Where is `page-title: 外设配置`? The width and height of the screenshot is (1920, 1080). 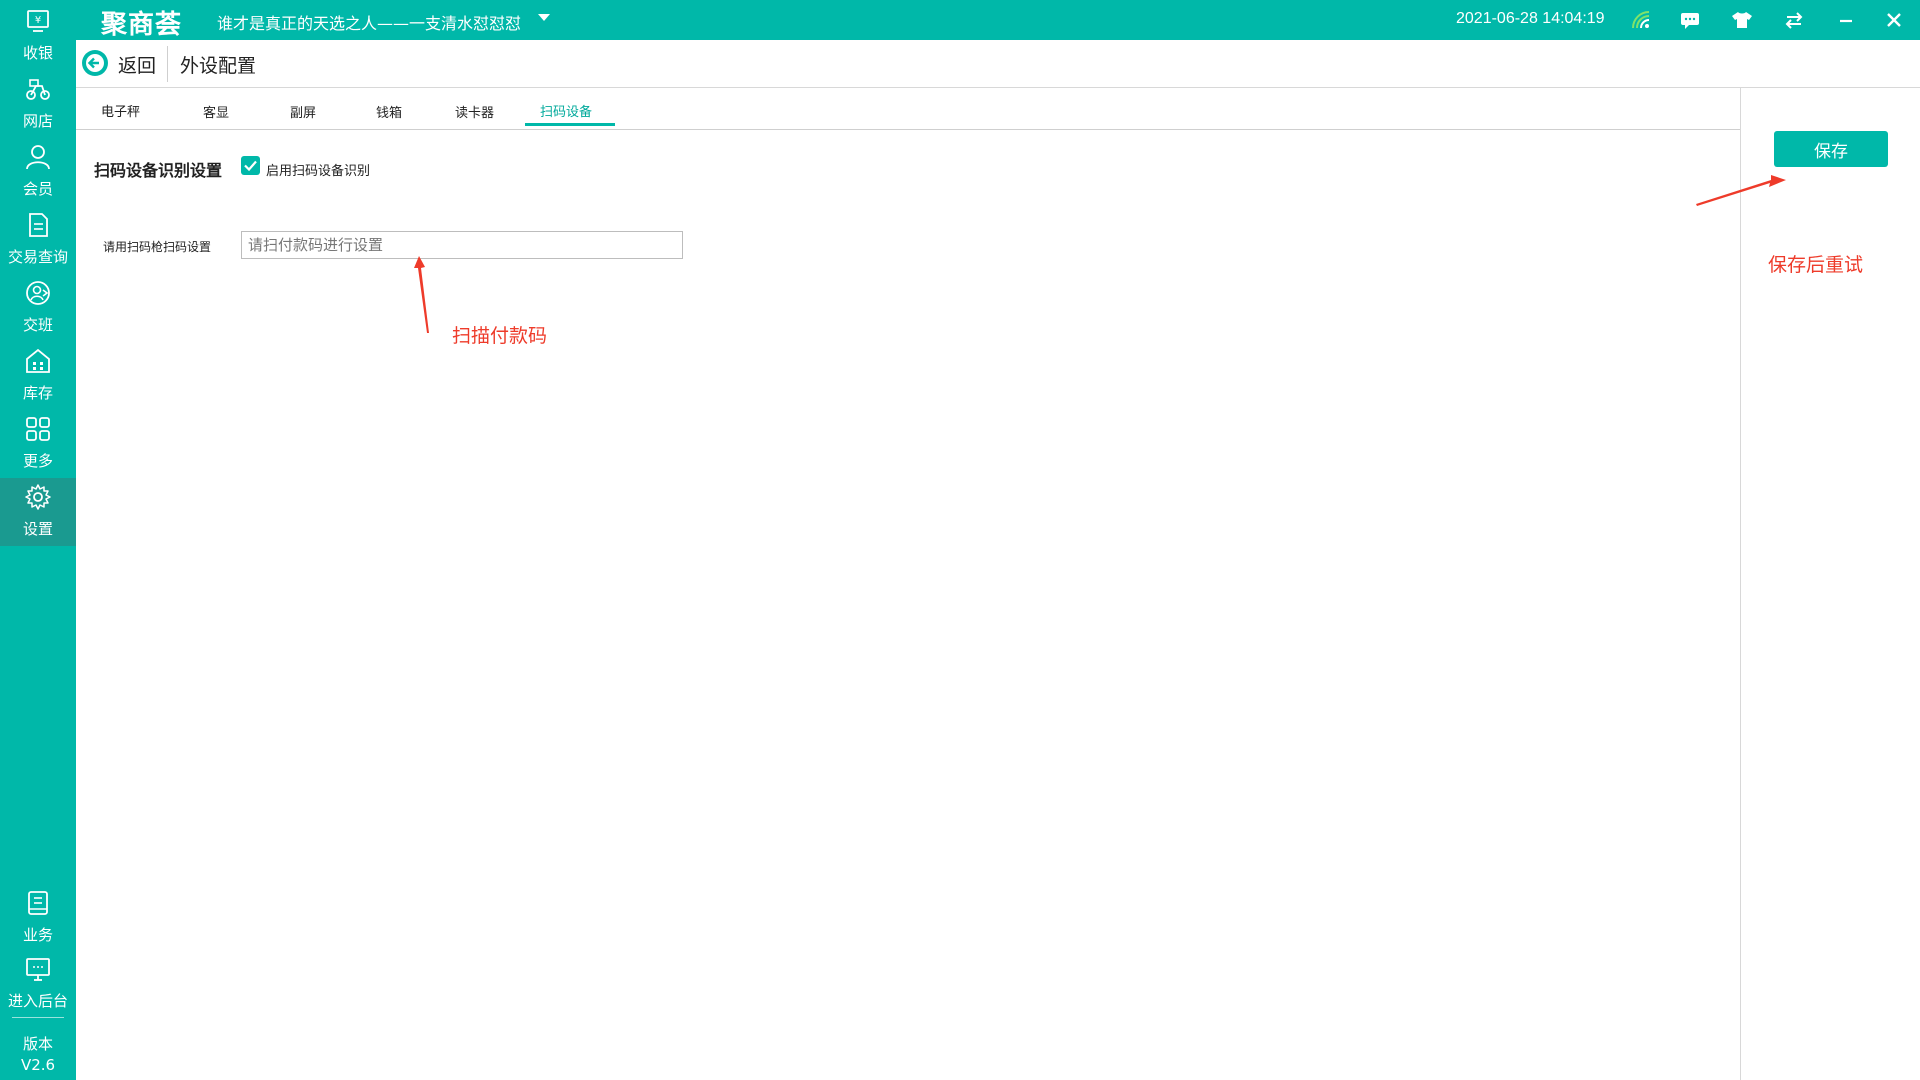
page-title: 外设配置 is located at coordinates (218, 66).